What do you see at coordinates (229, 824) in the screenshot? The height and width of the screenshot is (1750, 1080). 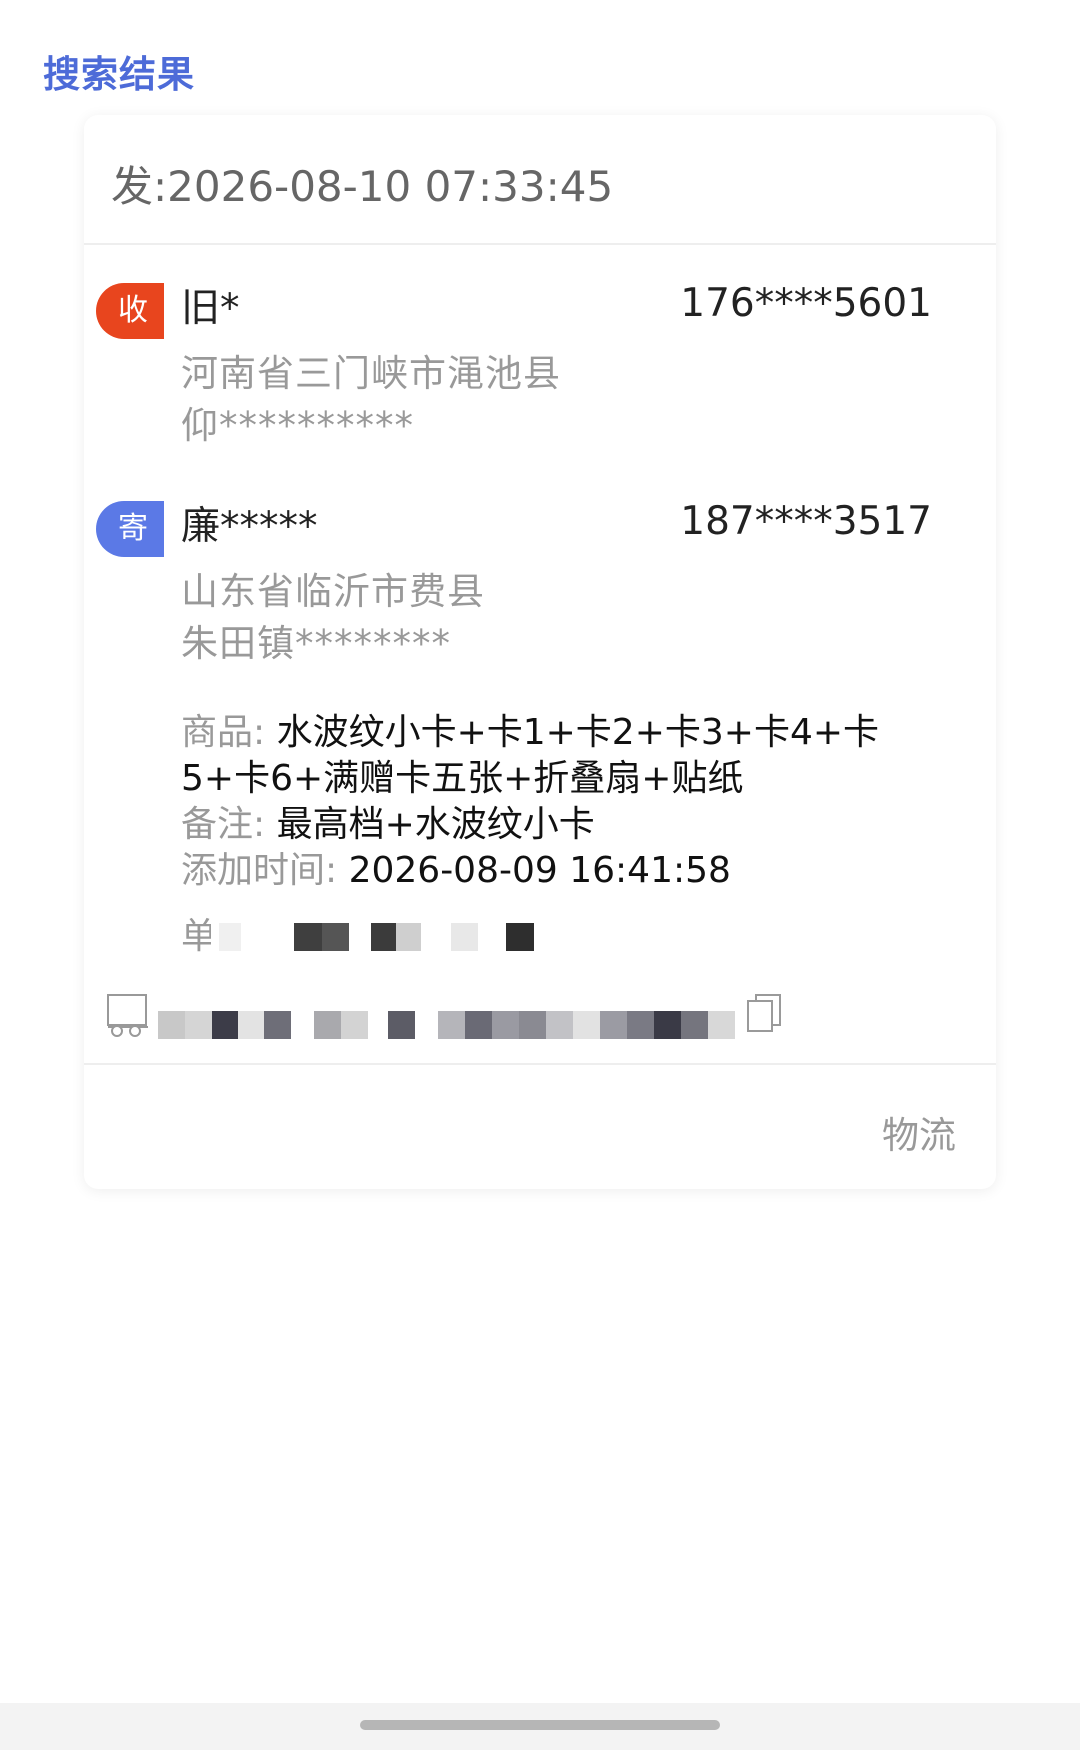 I see `remark-label: 备注:` at bounding box center [229, 824].